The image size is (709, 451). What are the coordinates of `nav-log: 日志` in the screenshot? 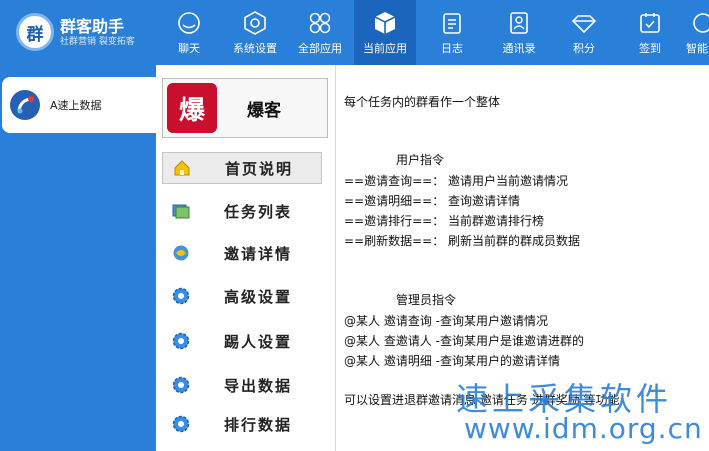 It's located at (452, 32).